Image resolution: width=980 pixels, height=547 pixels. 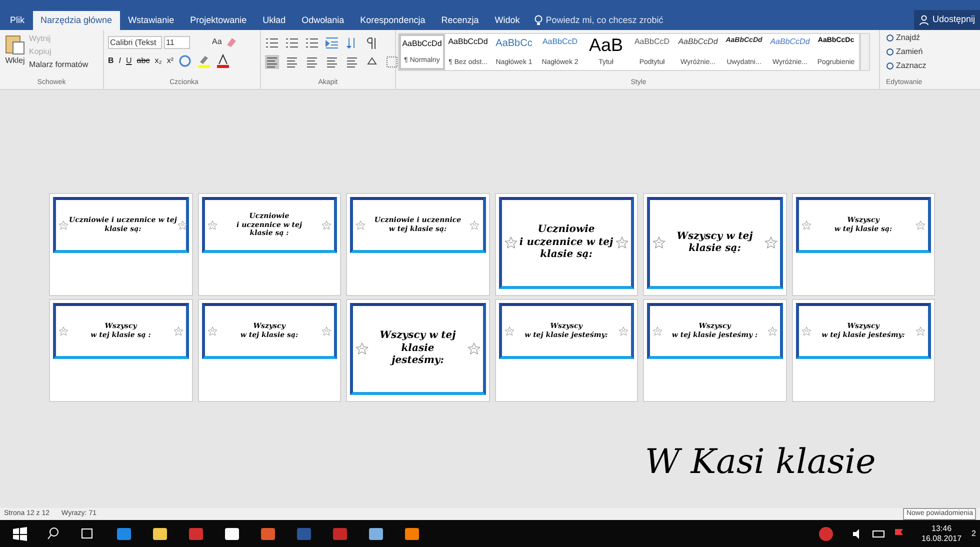 What do you see at coordinates (538, 20) in the screenshot?
I see `lightbulb-icon` at bounding box center [538, 20].